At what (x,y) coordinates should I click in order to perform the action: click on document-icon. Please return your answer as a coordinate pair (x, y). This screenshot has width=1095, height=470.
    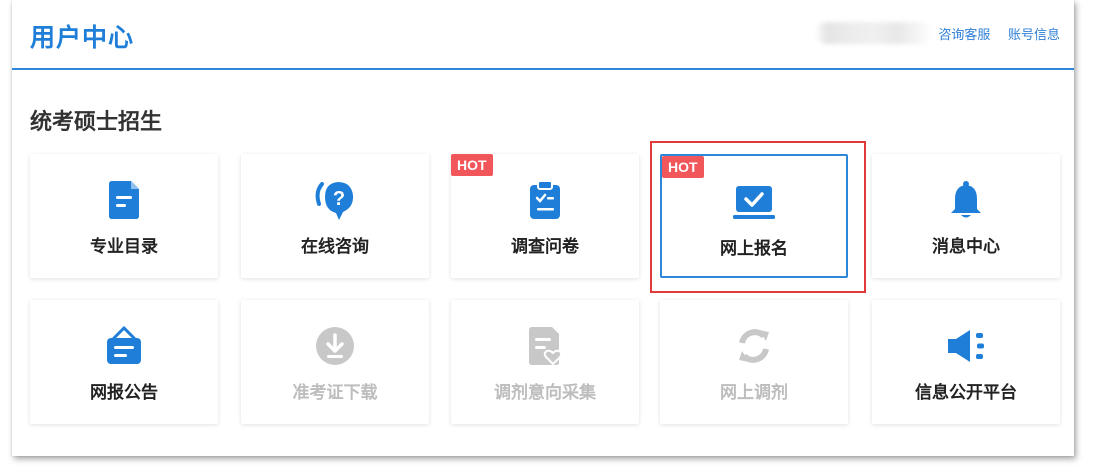
    Looking at the image, I should click on (124, 200).